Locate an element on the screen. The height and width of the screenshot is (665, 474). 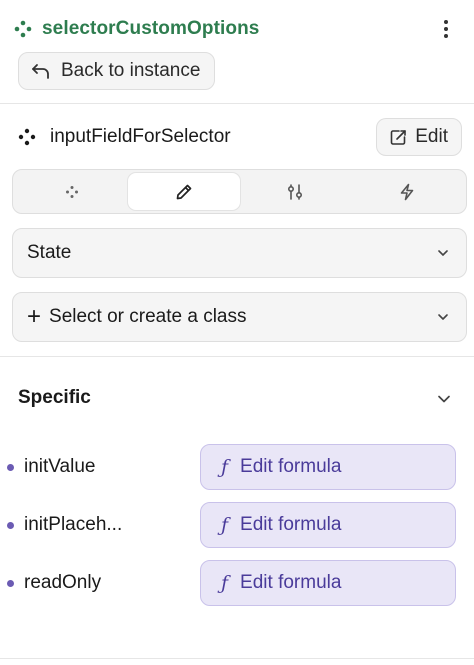
edit-button: Edit is located at coordinates (419, 137).